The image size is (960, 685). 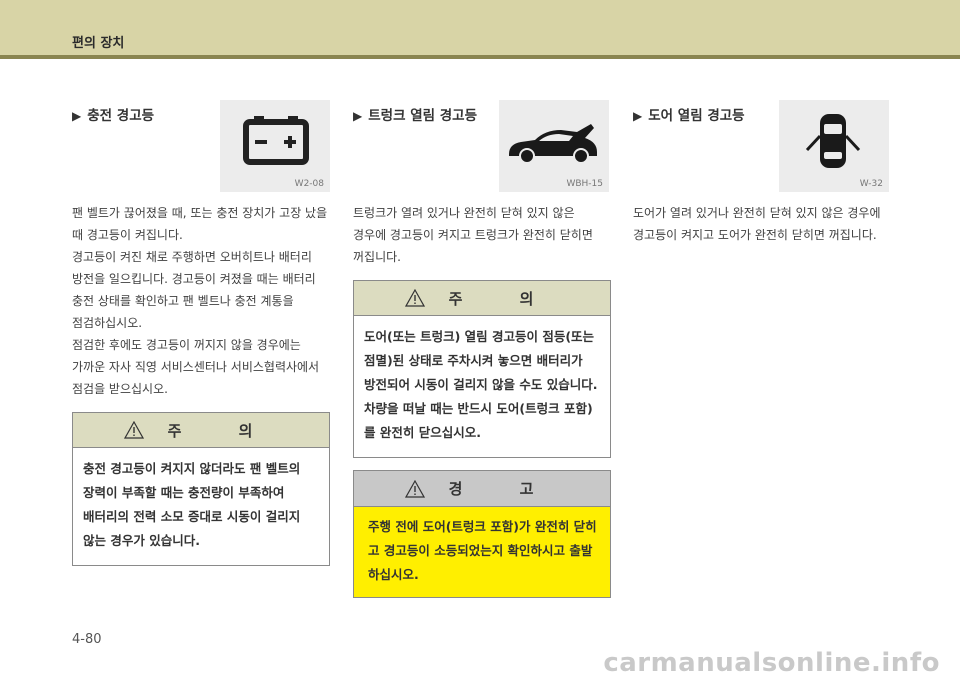 What do you see at coordinates (762, 146) in the screenshot?
I see `section-header: ▶ 도어 열림 경고등 W-32` at bounding box center [762, 146].